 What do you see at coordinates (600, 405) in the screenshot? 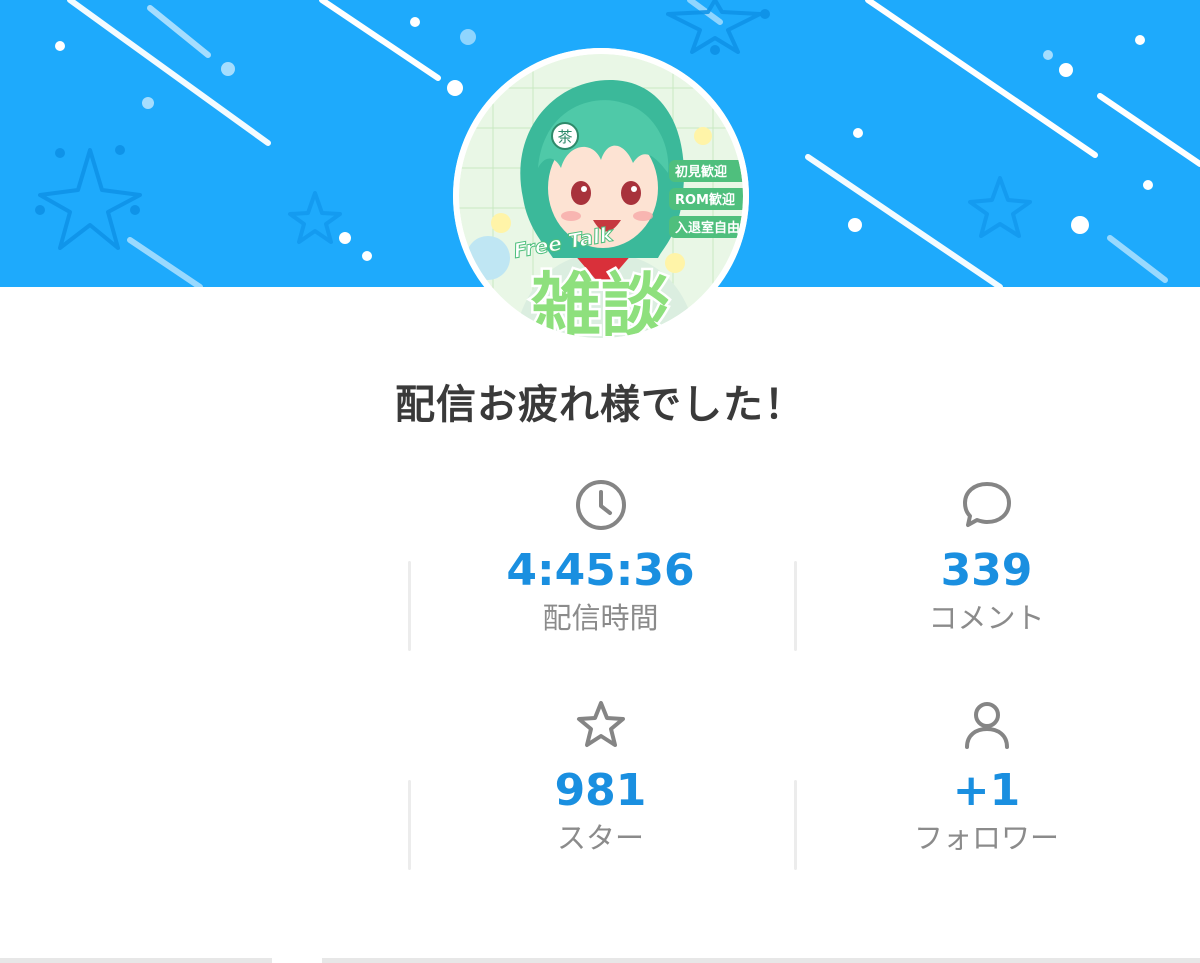
I see `page-title: 配信お疲れ様でした！` at bounding box center [600, 405].